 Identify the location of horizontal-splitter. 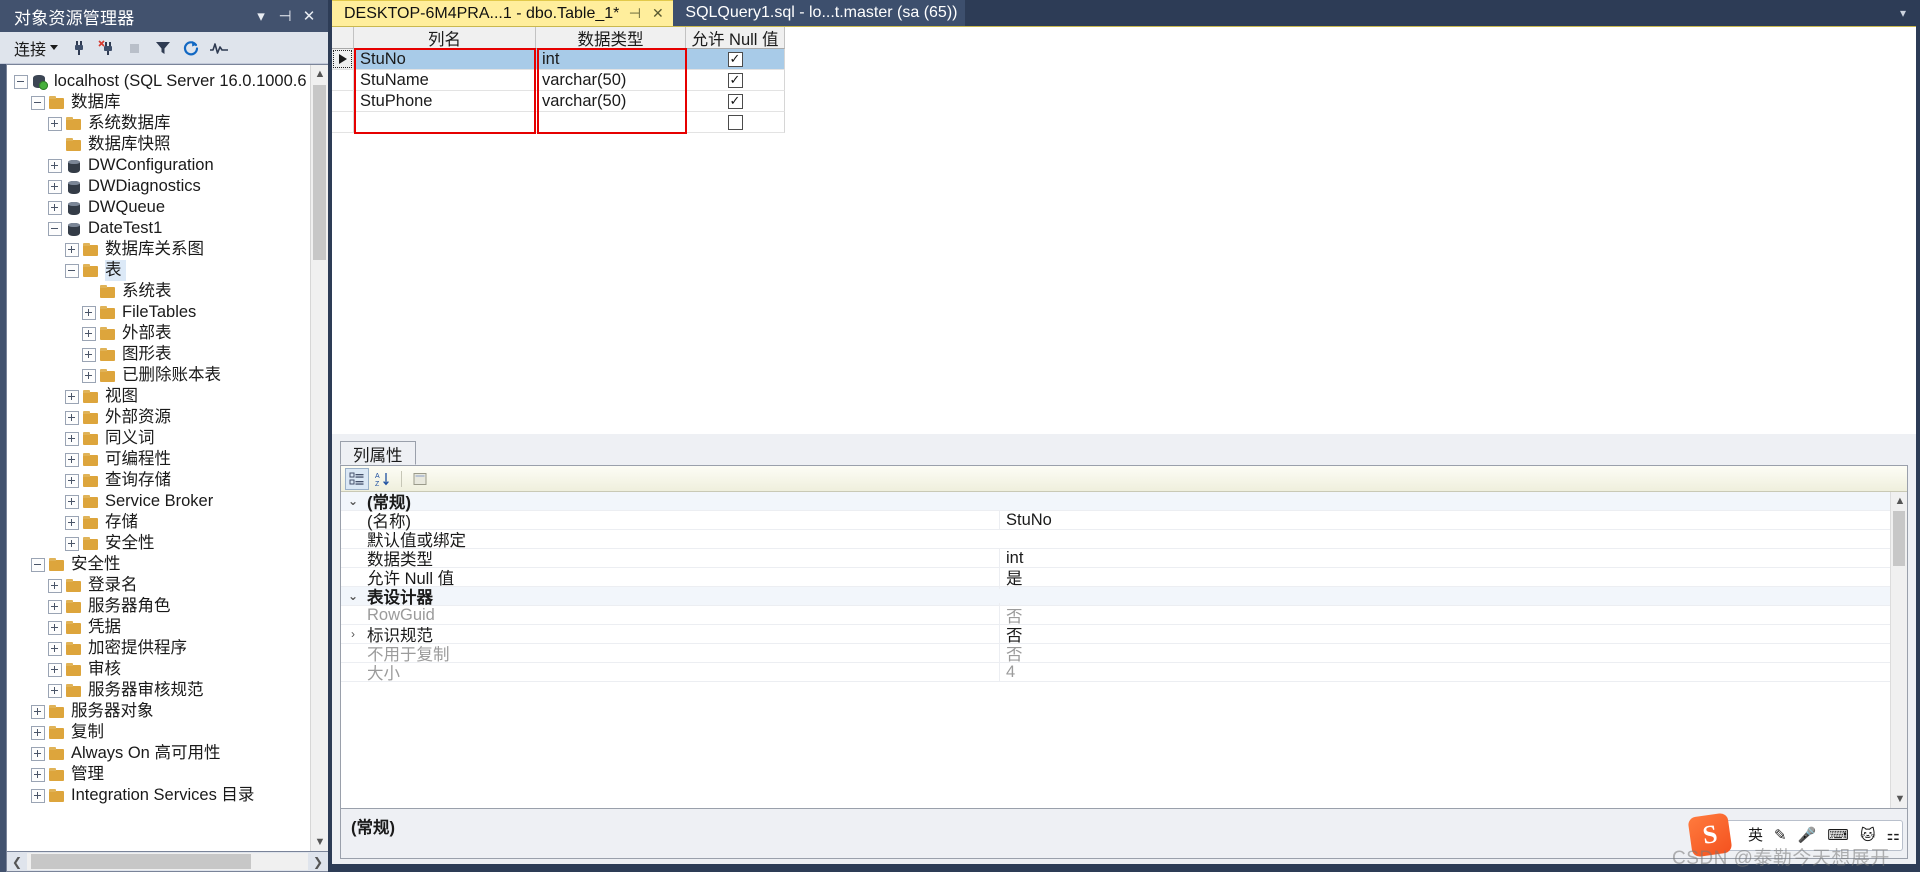
(1124, 438).